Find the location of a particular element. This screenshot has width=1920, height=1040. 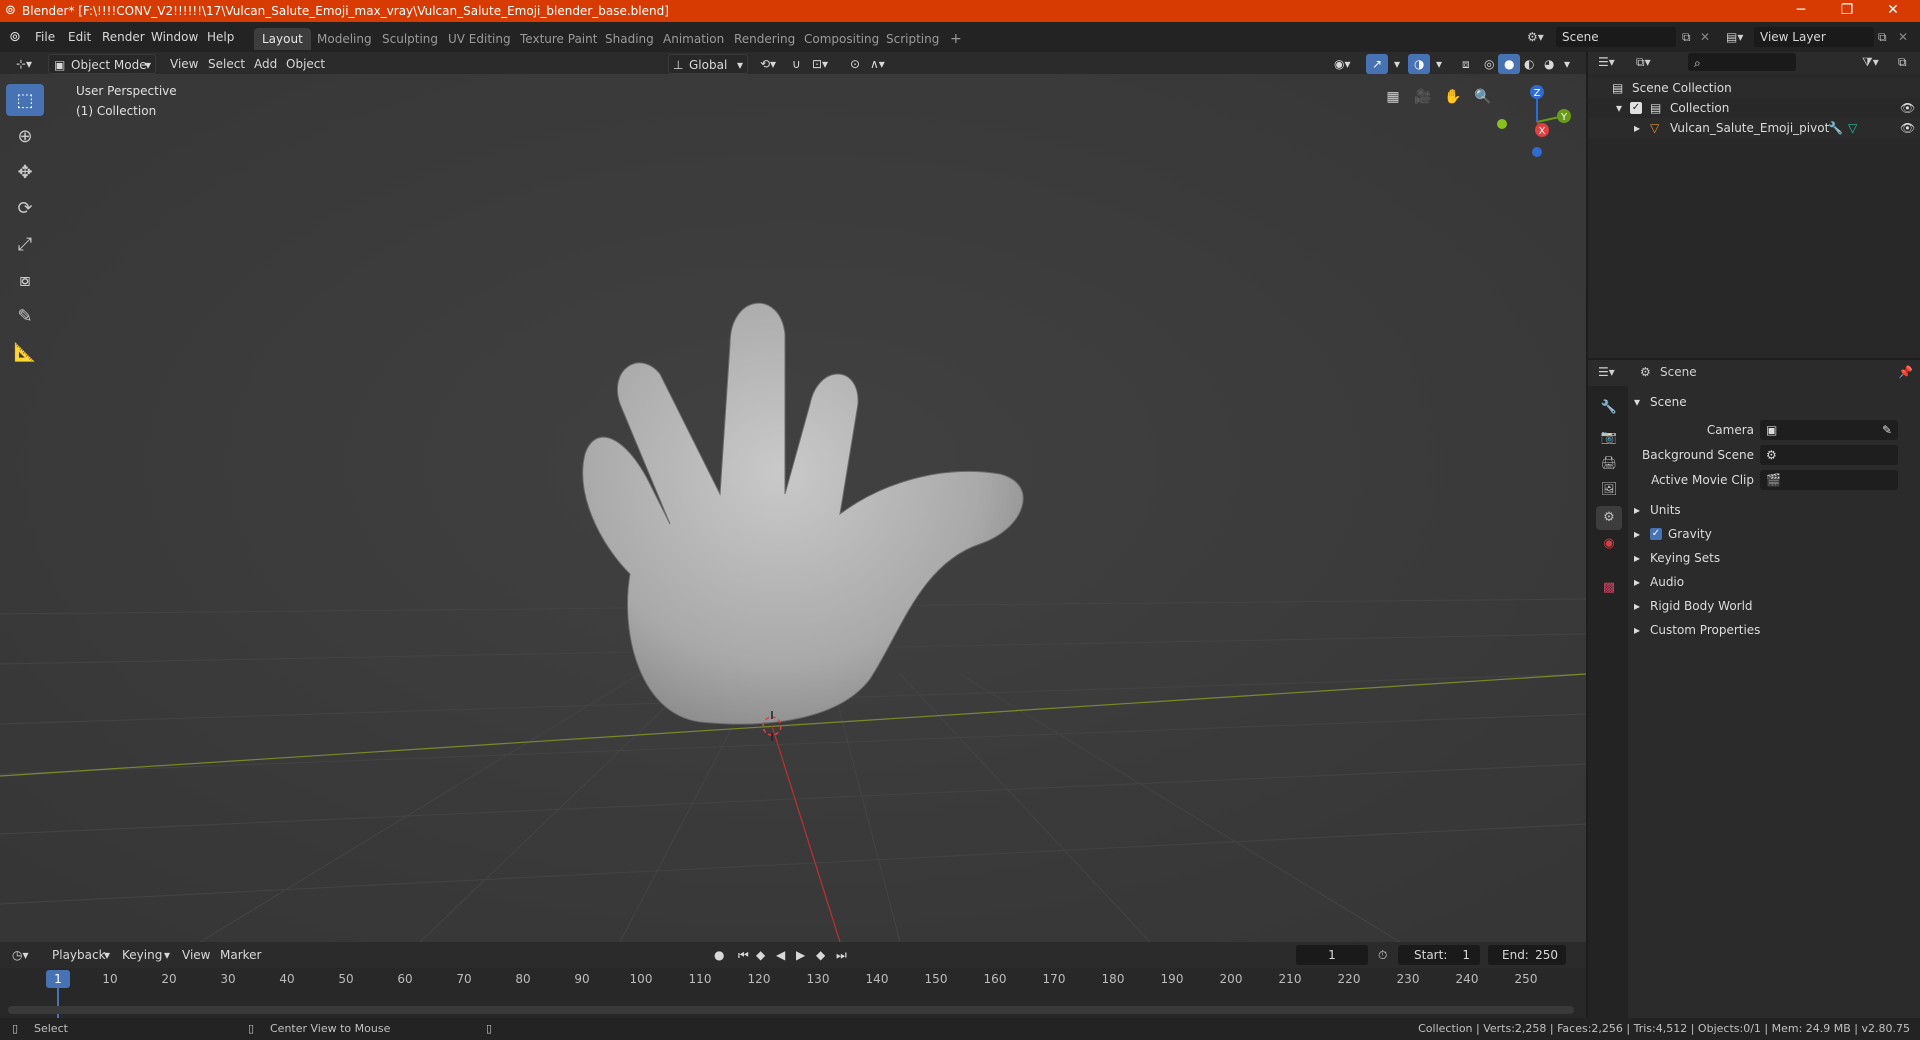

outliner-row-scene-collection: ▤ Scene Collection is located at coordinates (1754, 88).